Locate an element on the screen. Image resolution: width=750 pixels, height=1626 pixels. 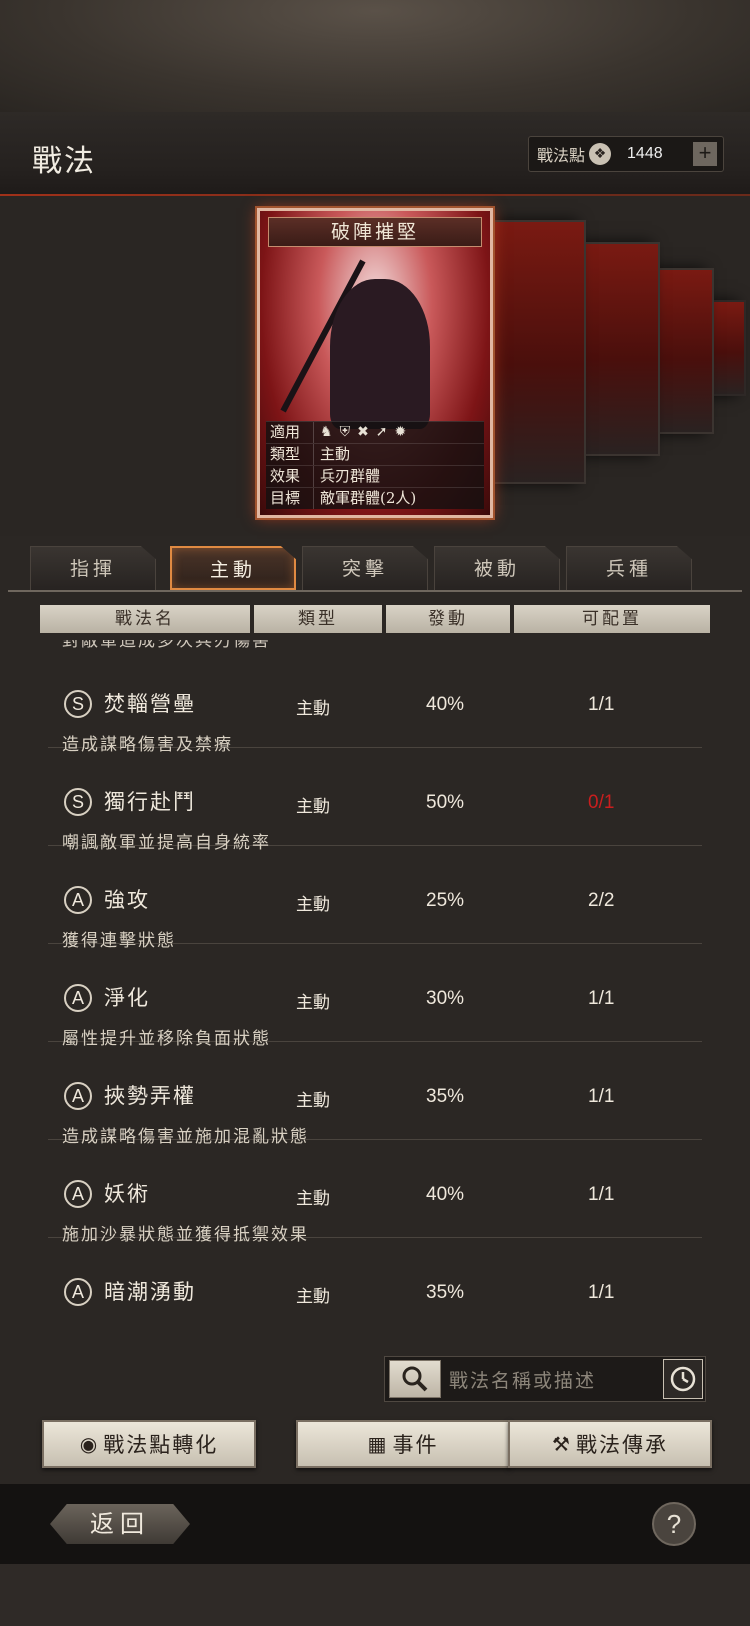
tab-divider is located at coordinates (375, 591).